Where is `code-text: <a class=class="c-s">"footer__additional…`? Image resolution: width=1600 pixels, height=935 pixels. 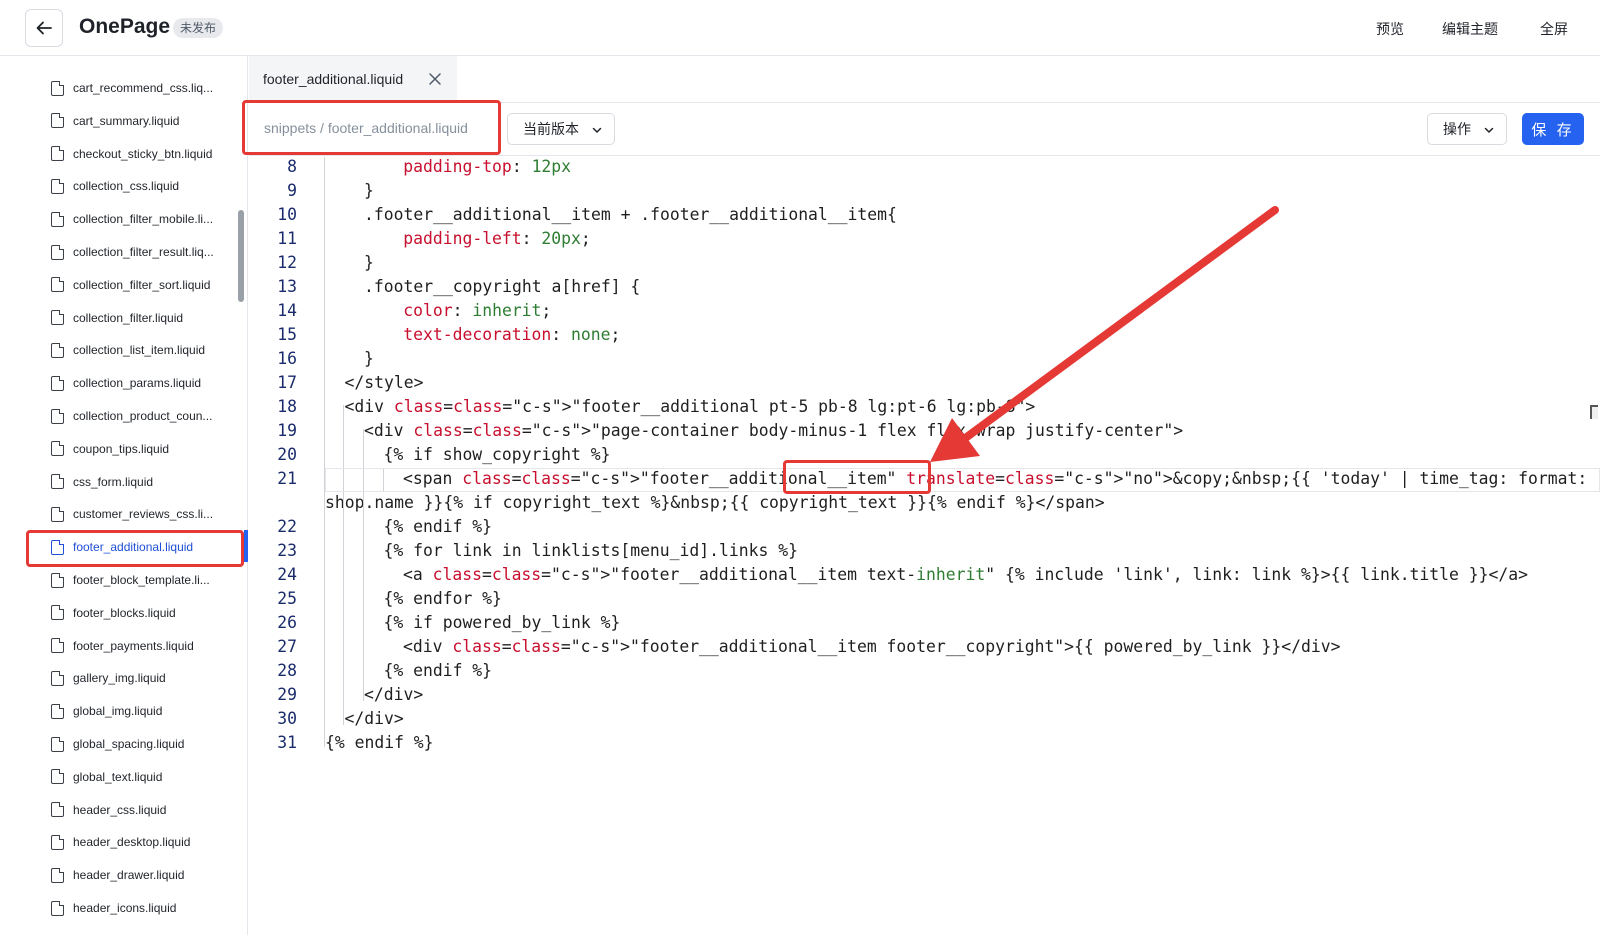 code-text: <a class=class="c-s">"footer__additional… is located at coordinates (965, 574).